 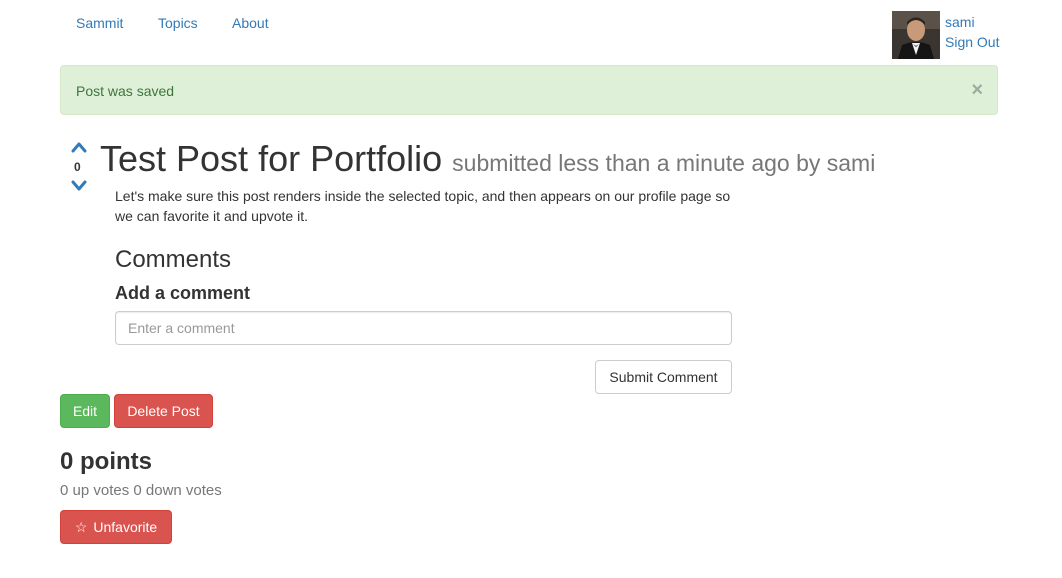 What do you see at coordinates (125, 527) in the screenshot?
I see `unfavorite-label: Unfavorite` at bounding box center [125, 527].